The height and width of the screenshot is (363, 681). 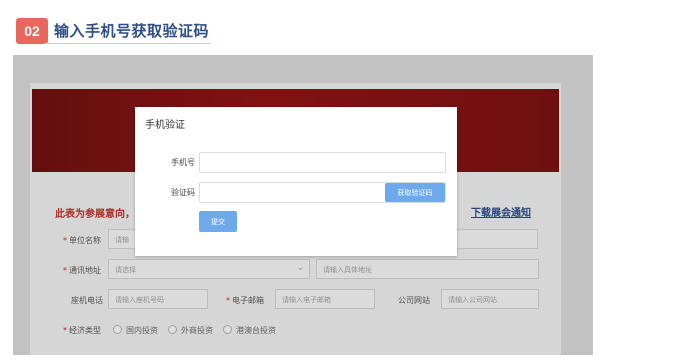 What do you see at coordinates (322, 162) in the screenshot?
I see `phone-input` at bounding box center [322, 162].